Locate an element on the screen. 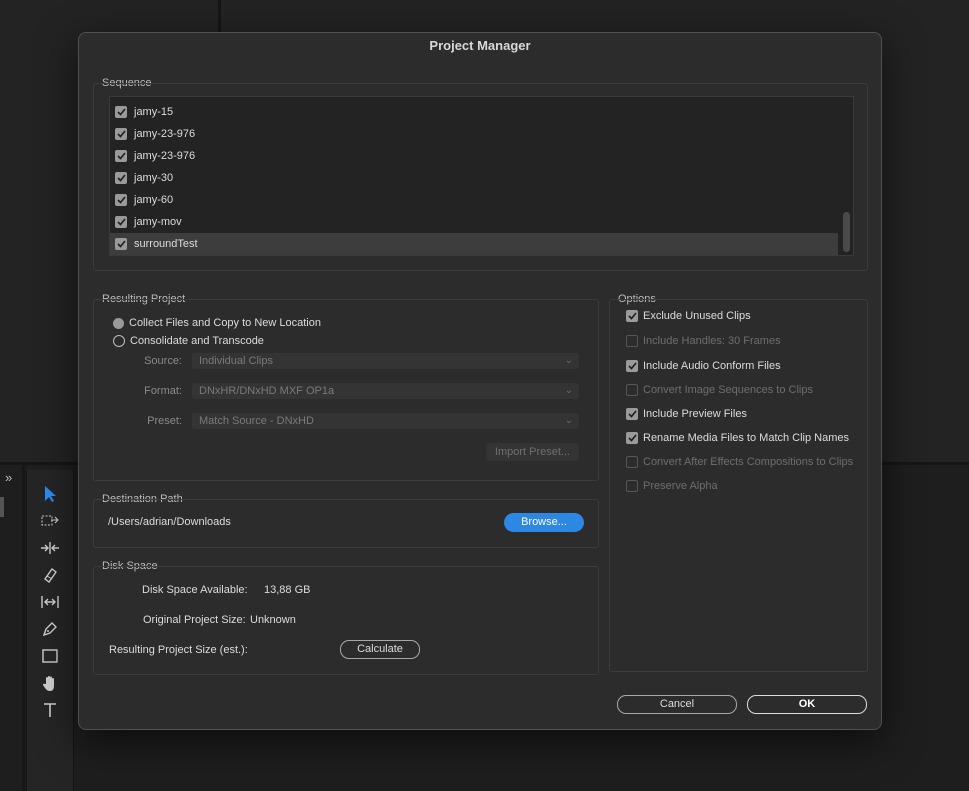 This screenshot has height=791, width=969. selection-tool-icon is located at coordinates (50, 494).